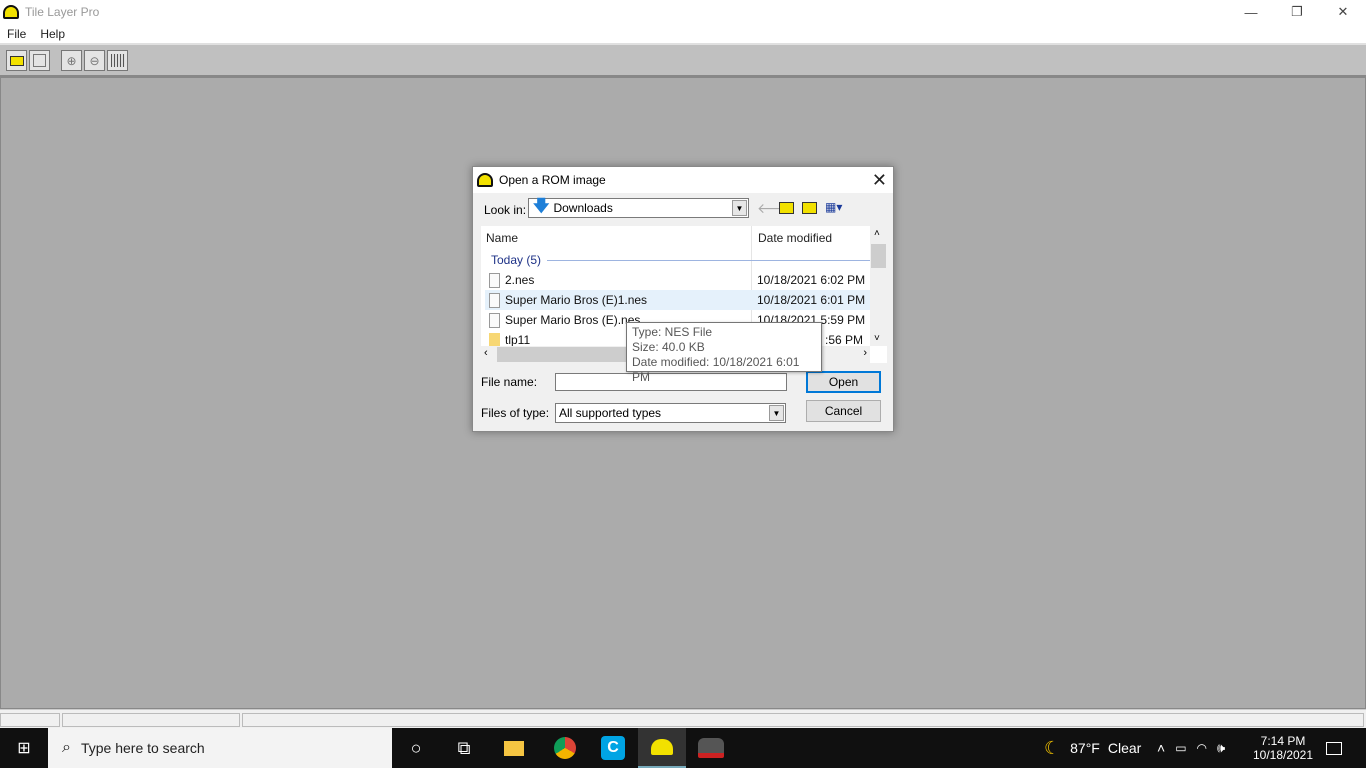 The image size is (1366, 768). What do you see at coordinates (683, 718) in the screenshot?
I see `status-bar` at bounding box center [683, 718].